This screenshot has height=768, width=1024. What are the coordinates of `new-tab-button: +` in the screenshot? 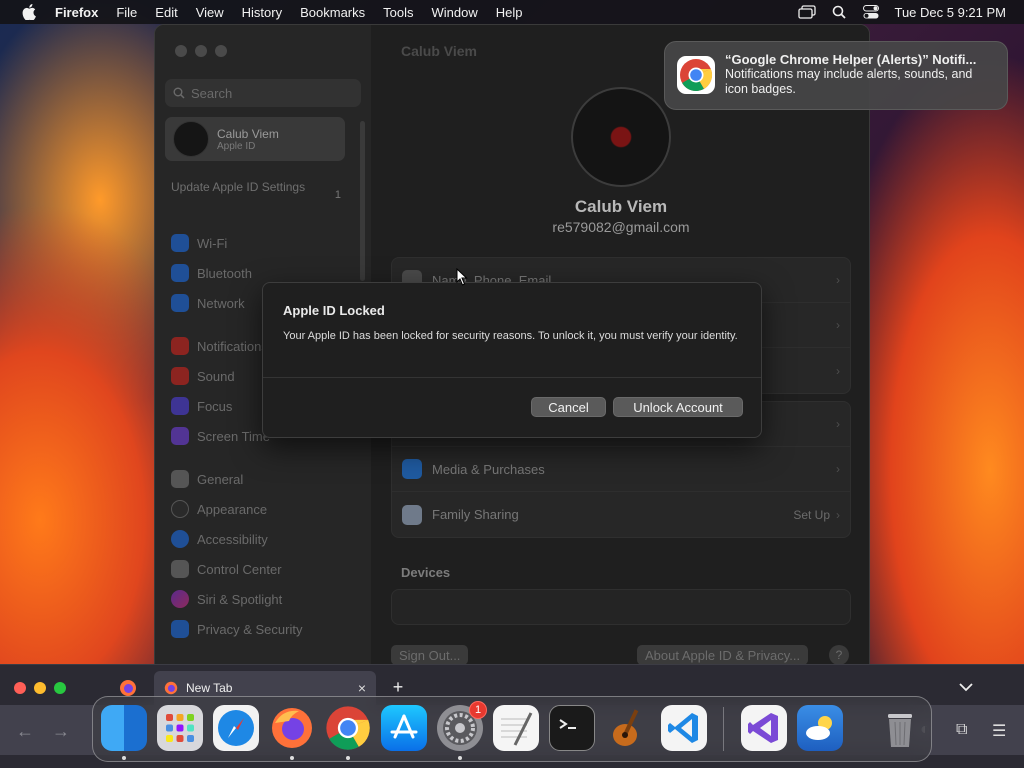 It's located at (398, 687).